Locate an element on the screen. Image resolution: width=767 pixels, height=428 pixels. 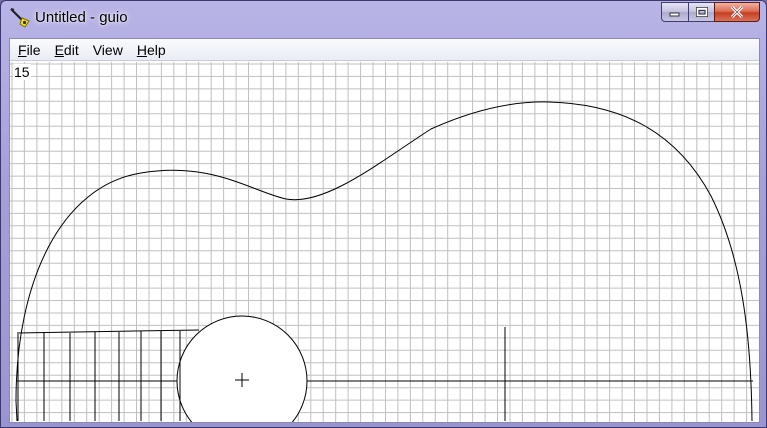
window-title: Untitled - guio is located at coordinates (81, 17).